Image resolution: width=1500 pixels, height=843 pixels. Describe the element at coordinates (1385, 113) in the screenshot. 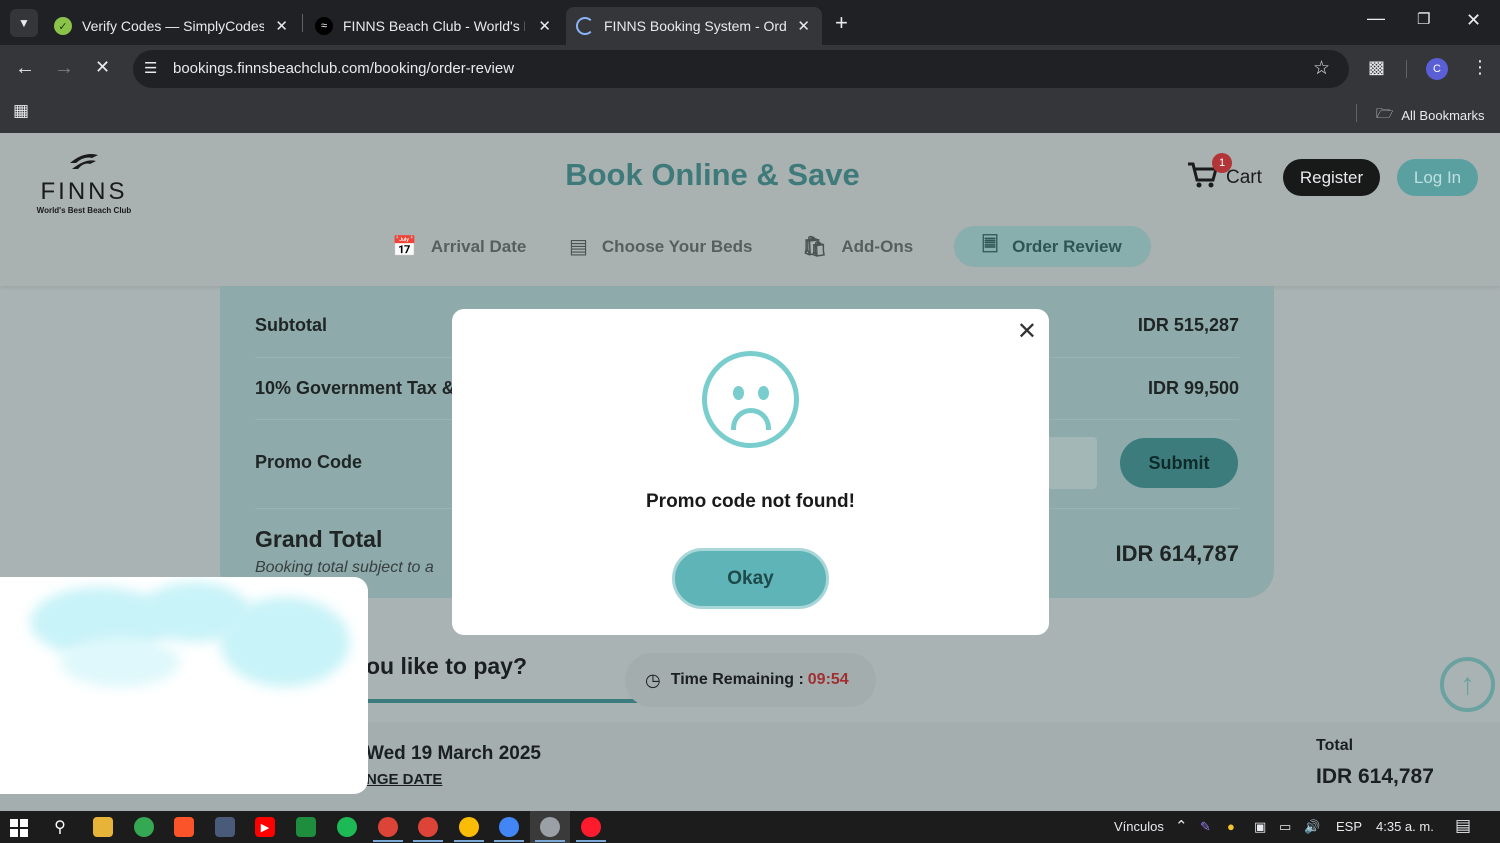

I see `folder-icon: 🗁` at that location.